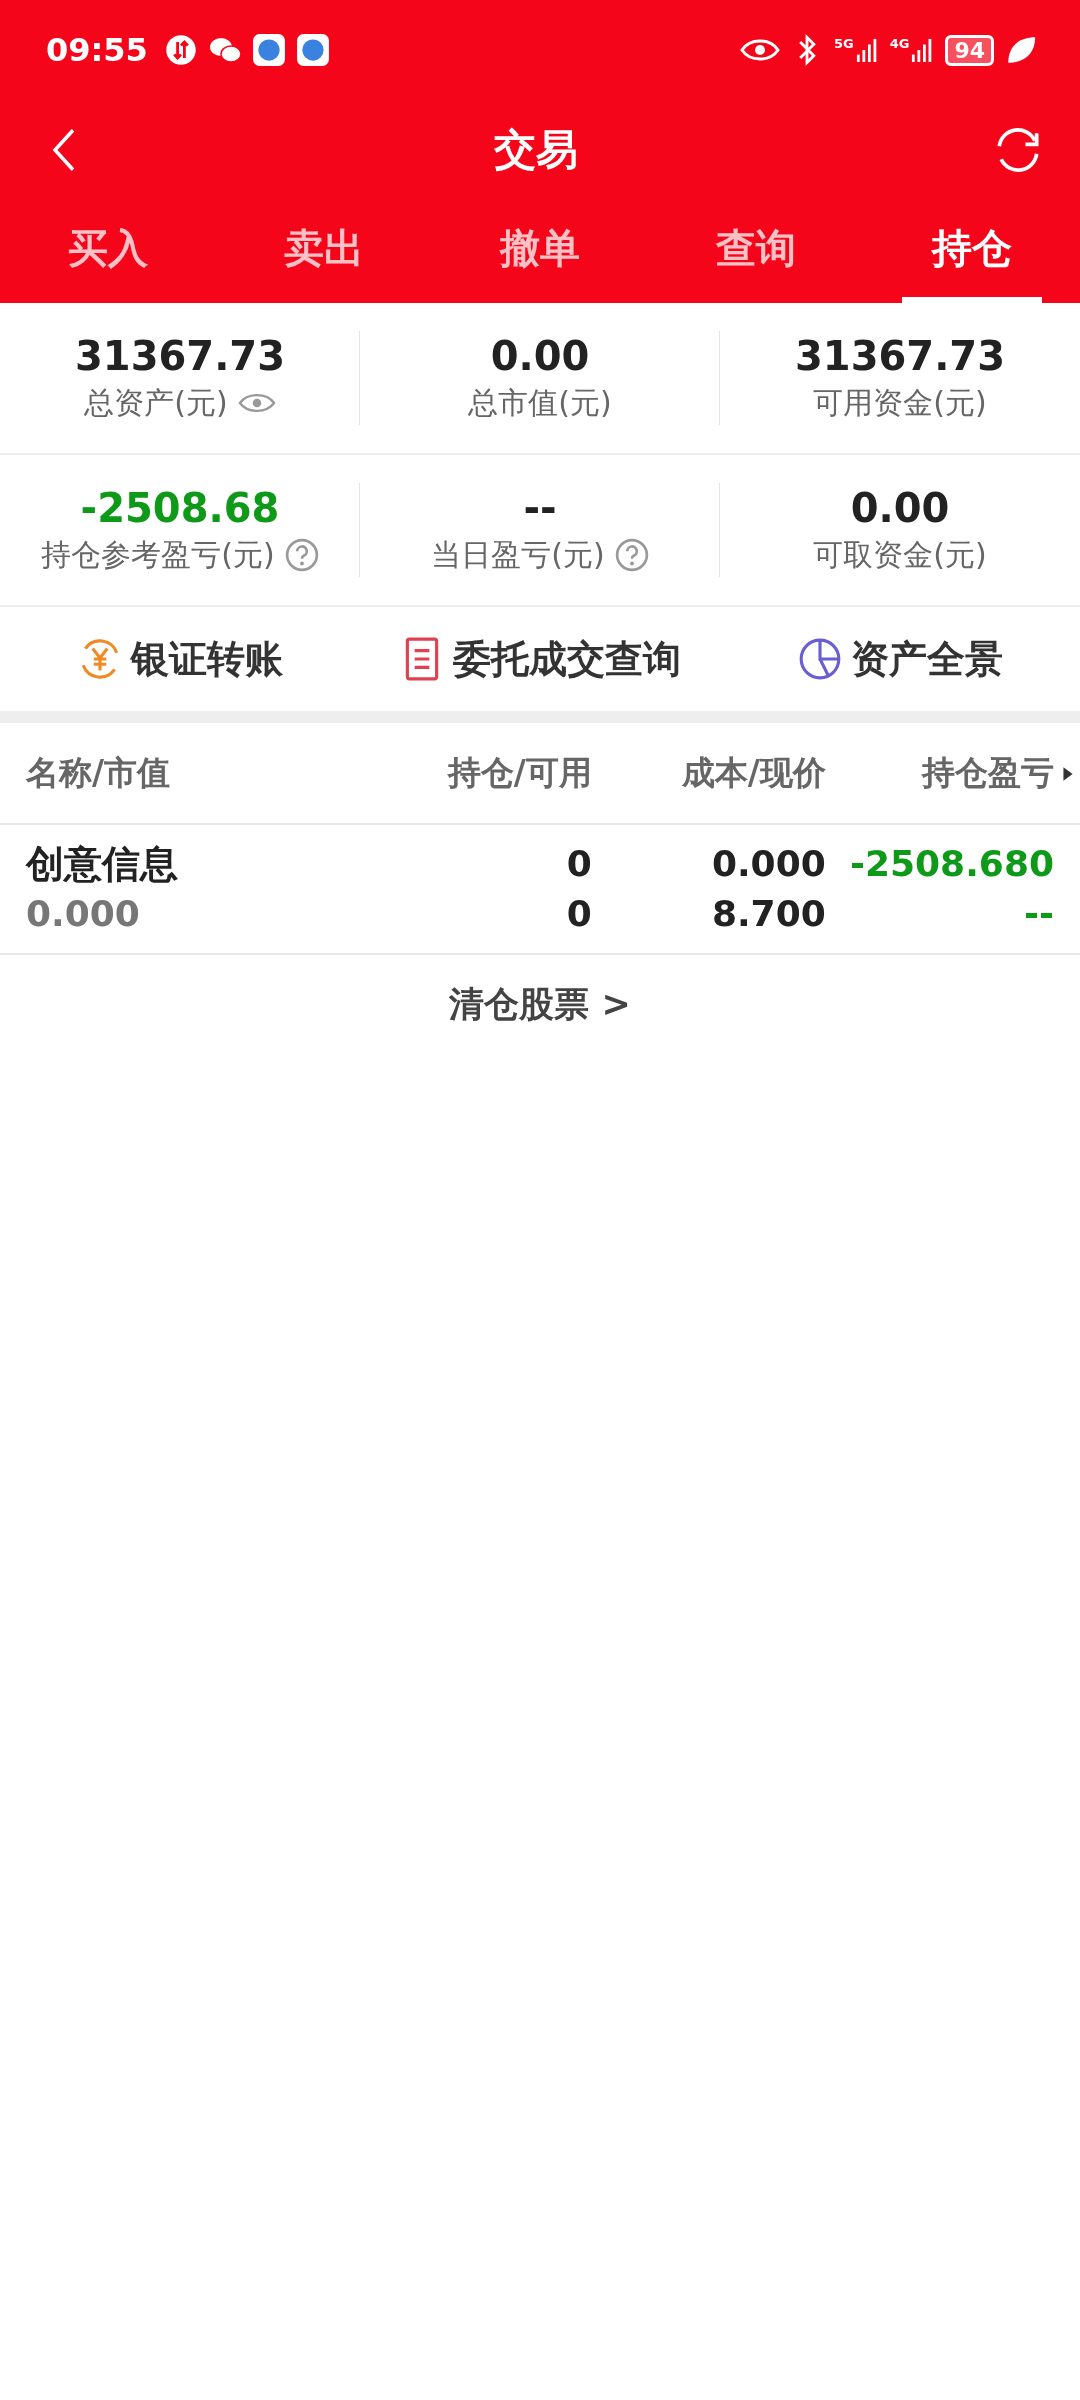 The image size is (1080, 2400). What do you see at coordinates (579, 864) in the screenshot?
I see `position: 0` at bounding box center [579, 864].